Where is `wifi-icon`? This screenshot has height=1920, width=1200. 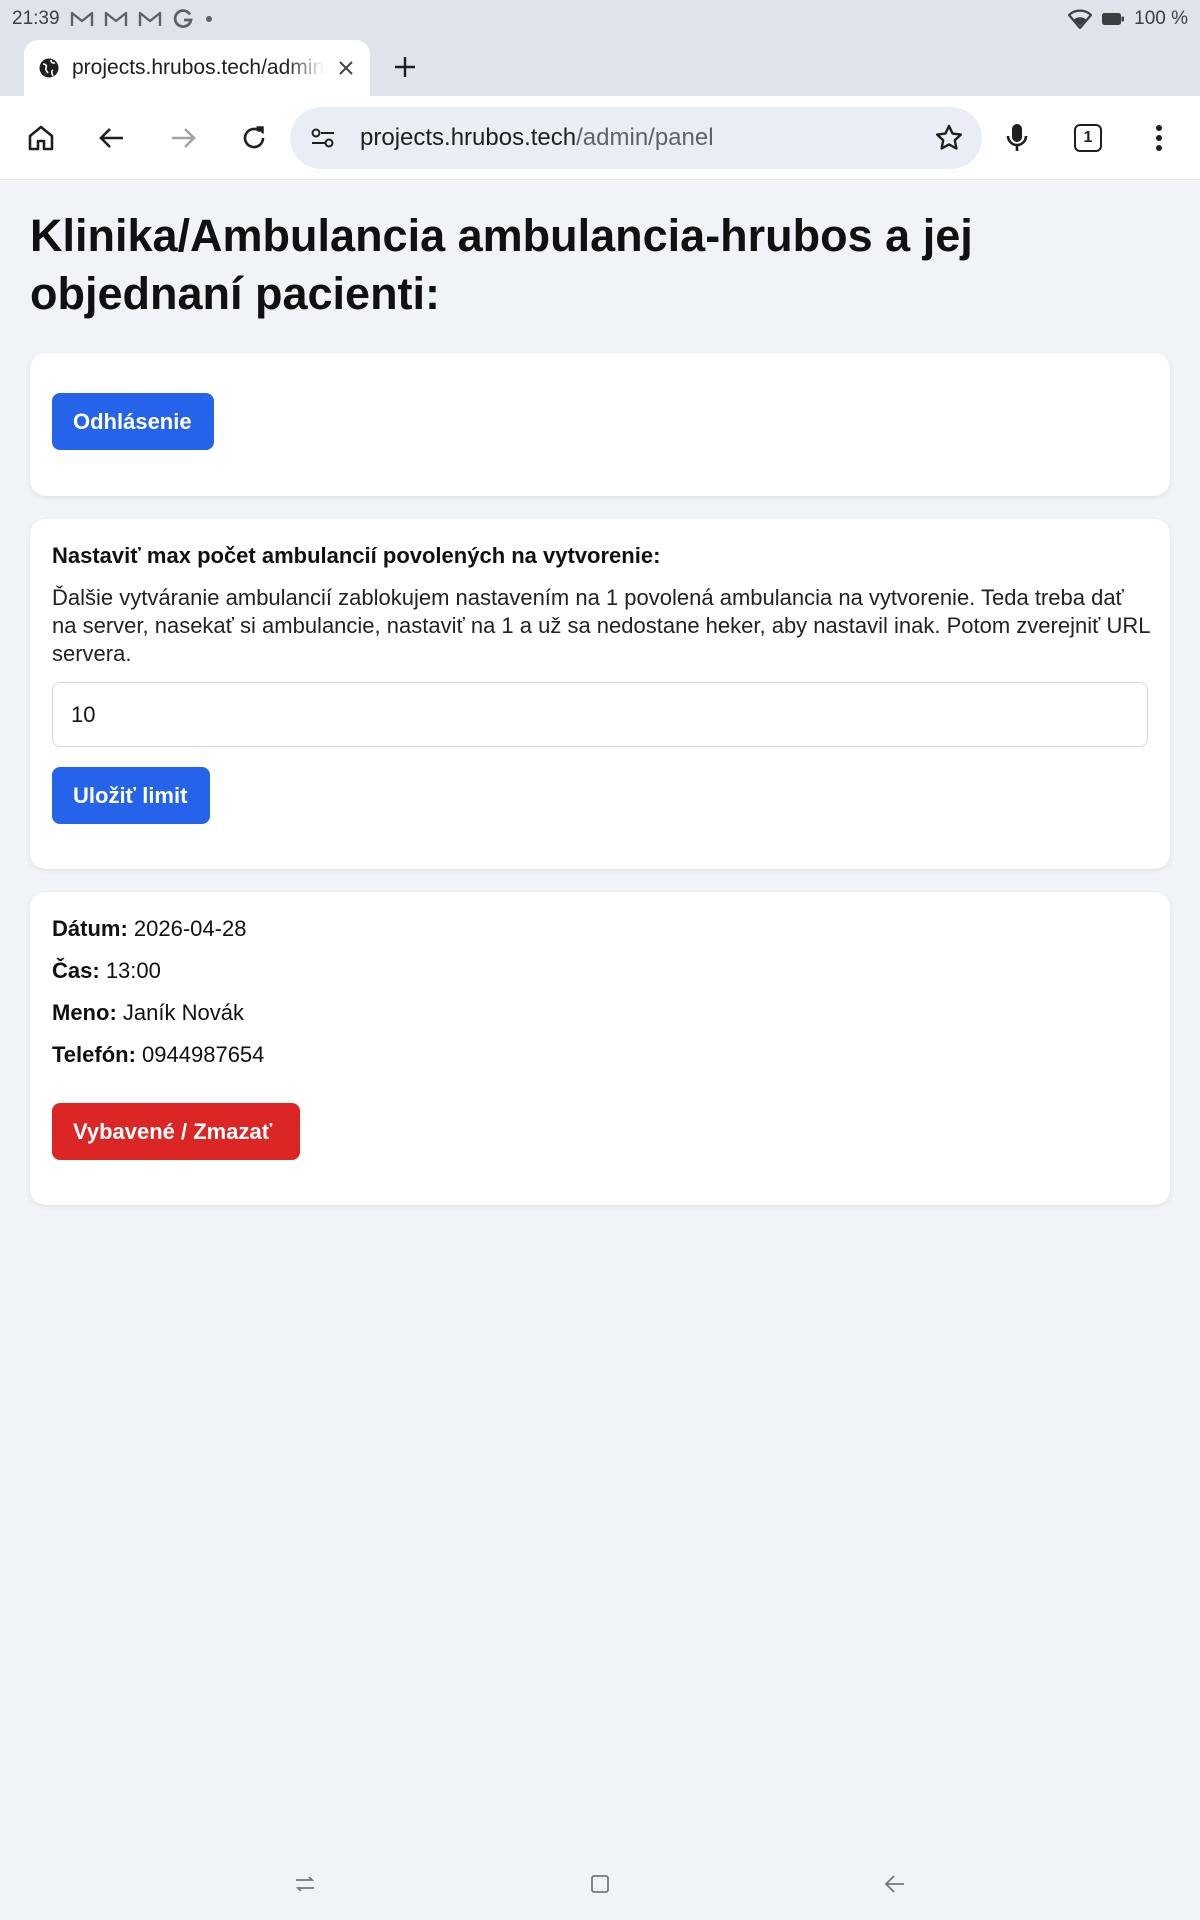 wifi-icon is located at coordinates (1080, 19).